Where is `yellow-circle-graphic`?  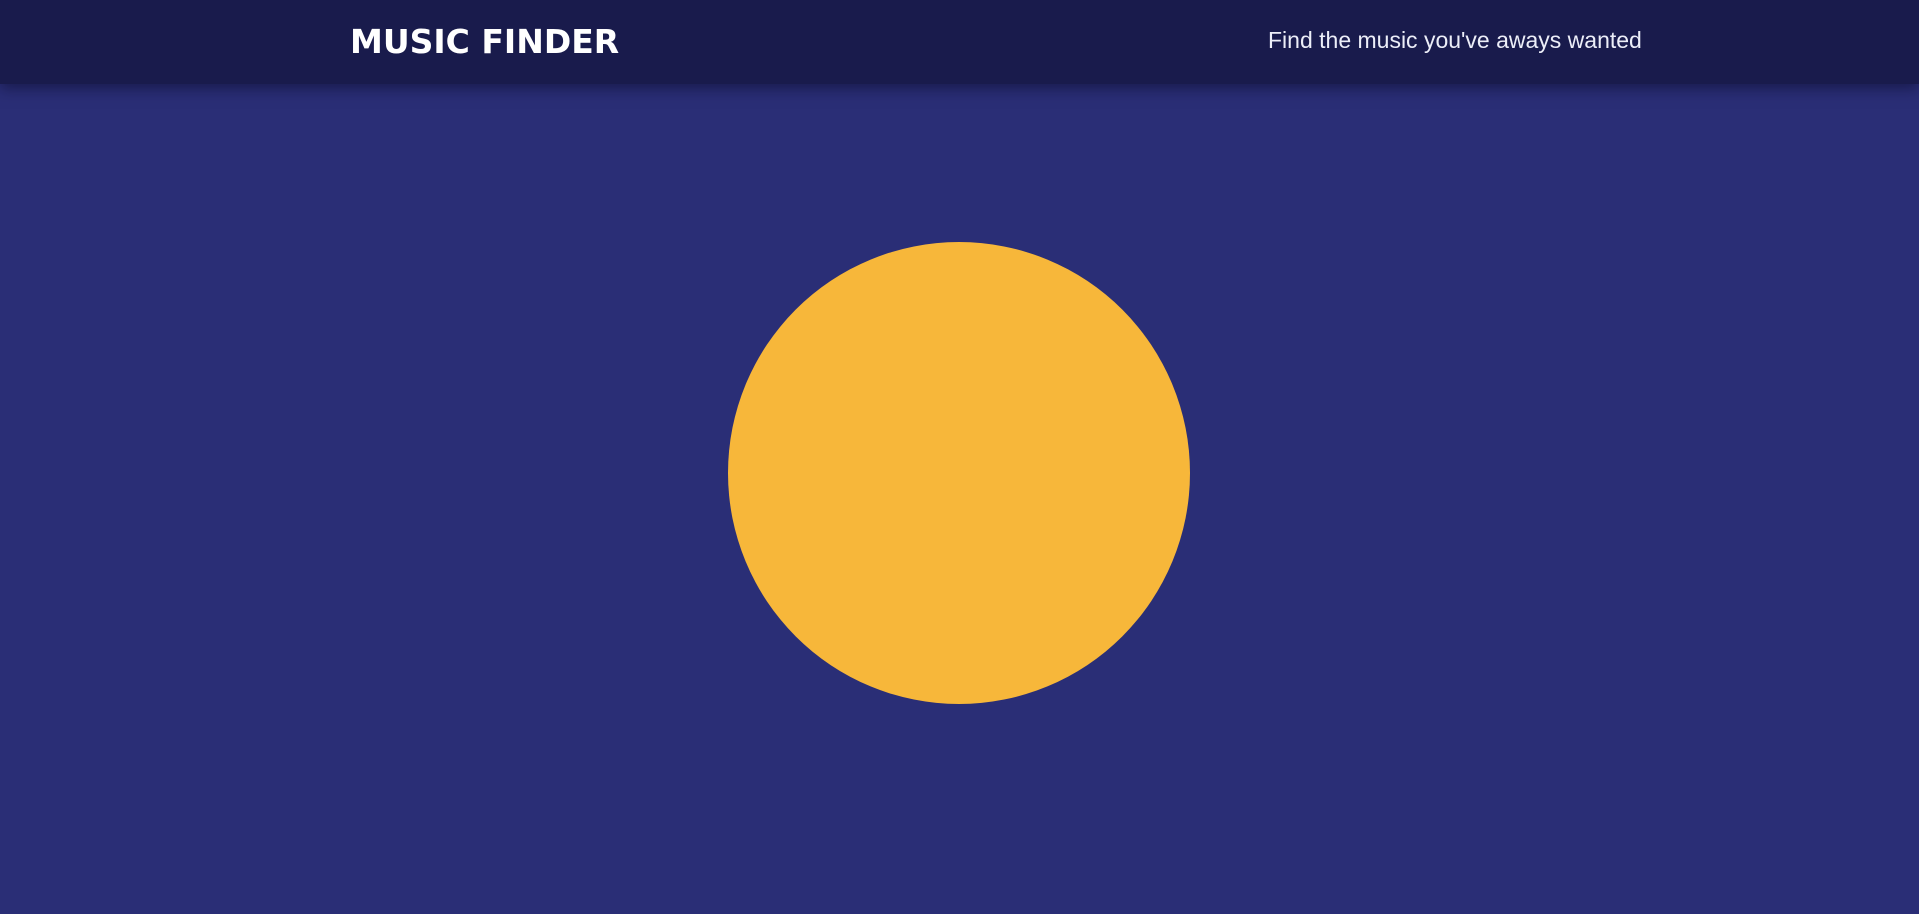 yellow-circle-graphic is located at coordinates (959, 473).